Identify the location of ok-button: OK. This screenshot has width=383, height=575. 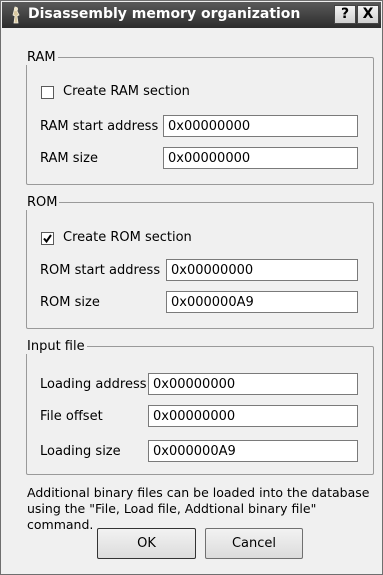
(146, 543).